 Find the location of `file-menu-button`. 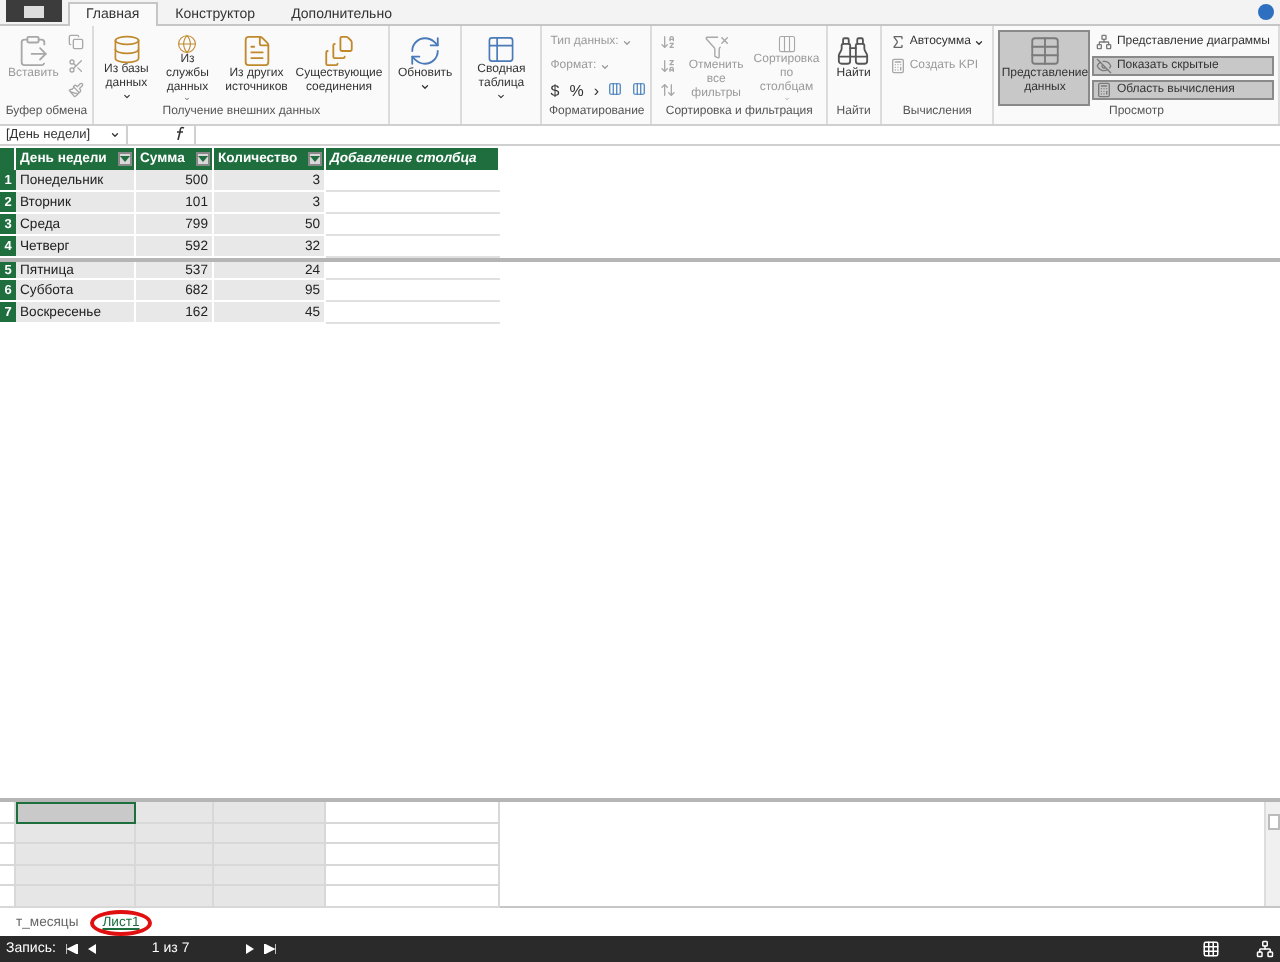

file-menu-button is located at coordinates (34, 11).